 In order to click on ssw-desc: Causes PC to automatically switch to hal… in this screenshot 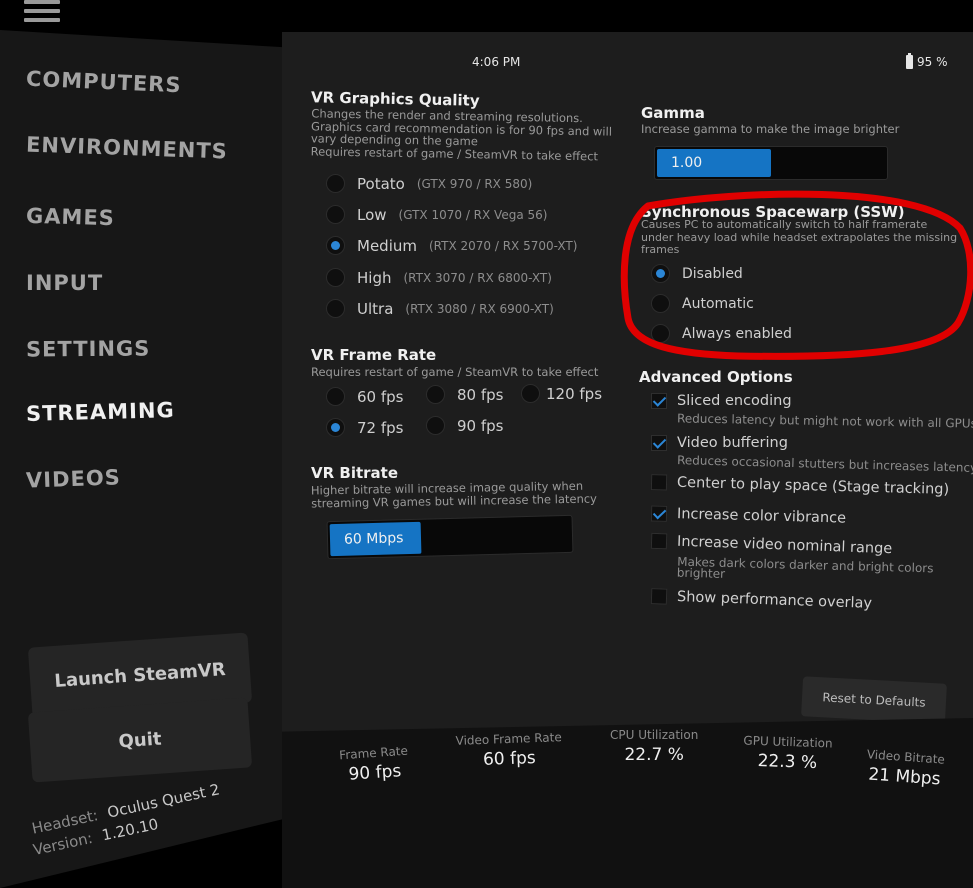, I will do `click(799, 237)`.